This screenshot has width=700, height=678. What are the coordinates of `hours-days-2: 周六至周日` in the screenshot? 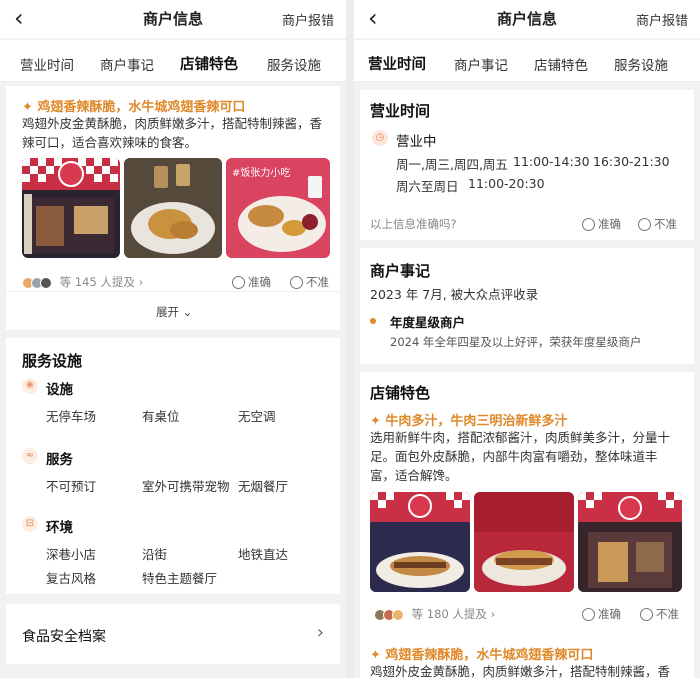 It's located at (427, 186).